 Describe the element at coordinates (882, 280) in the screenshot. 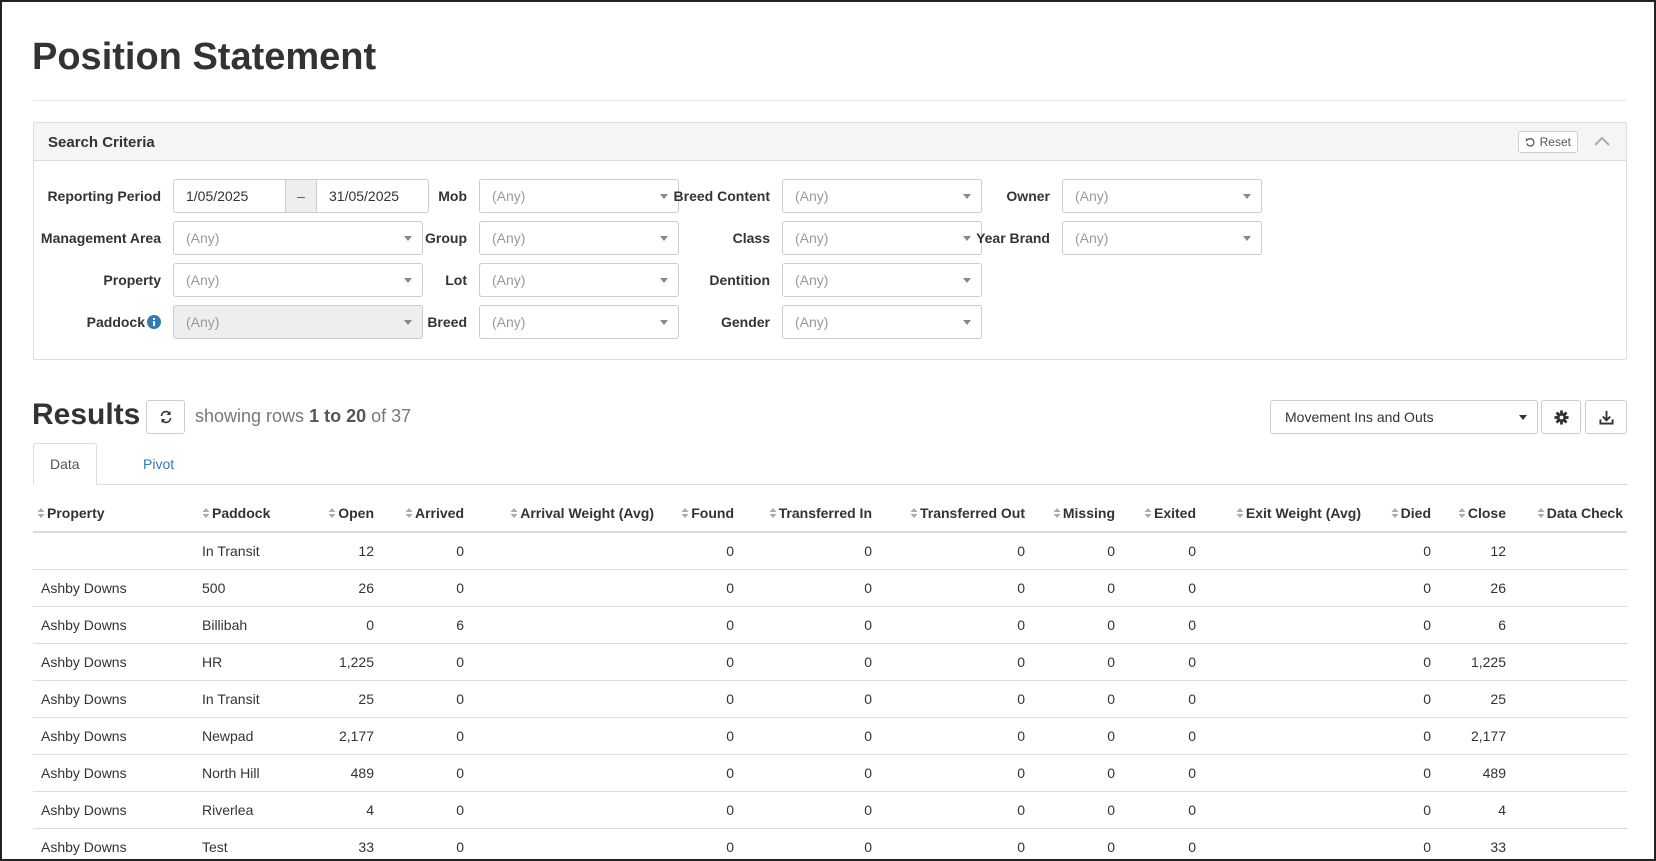

I see `dentition-select: (Any)` at that location.